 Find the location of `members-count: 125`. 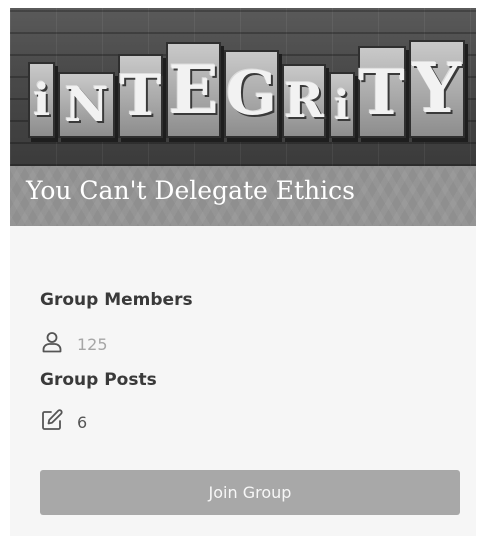

members-count: 125 is located at coordinates (92, 344).